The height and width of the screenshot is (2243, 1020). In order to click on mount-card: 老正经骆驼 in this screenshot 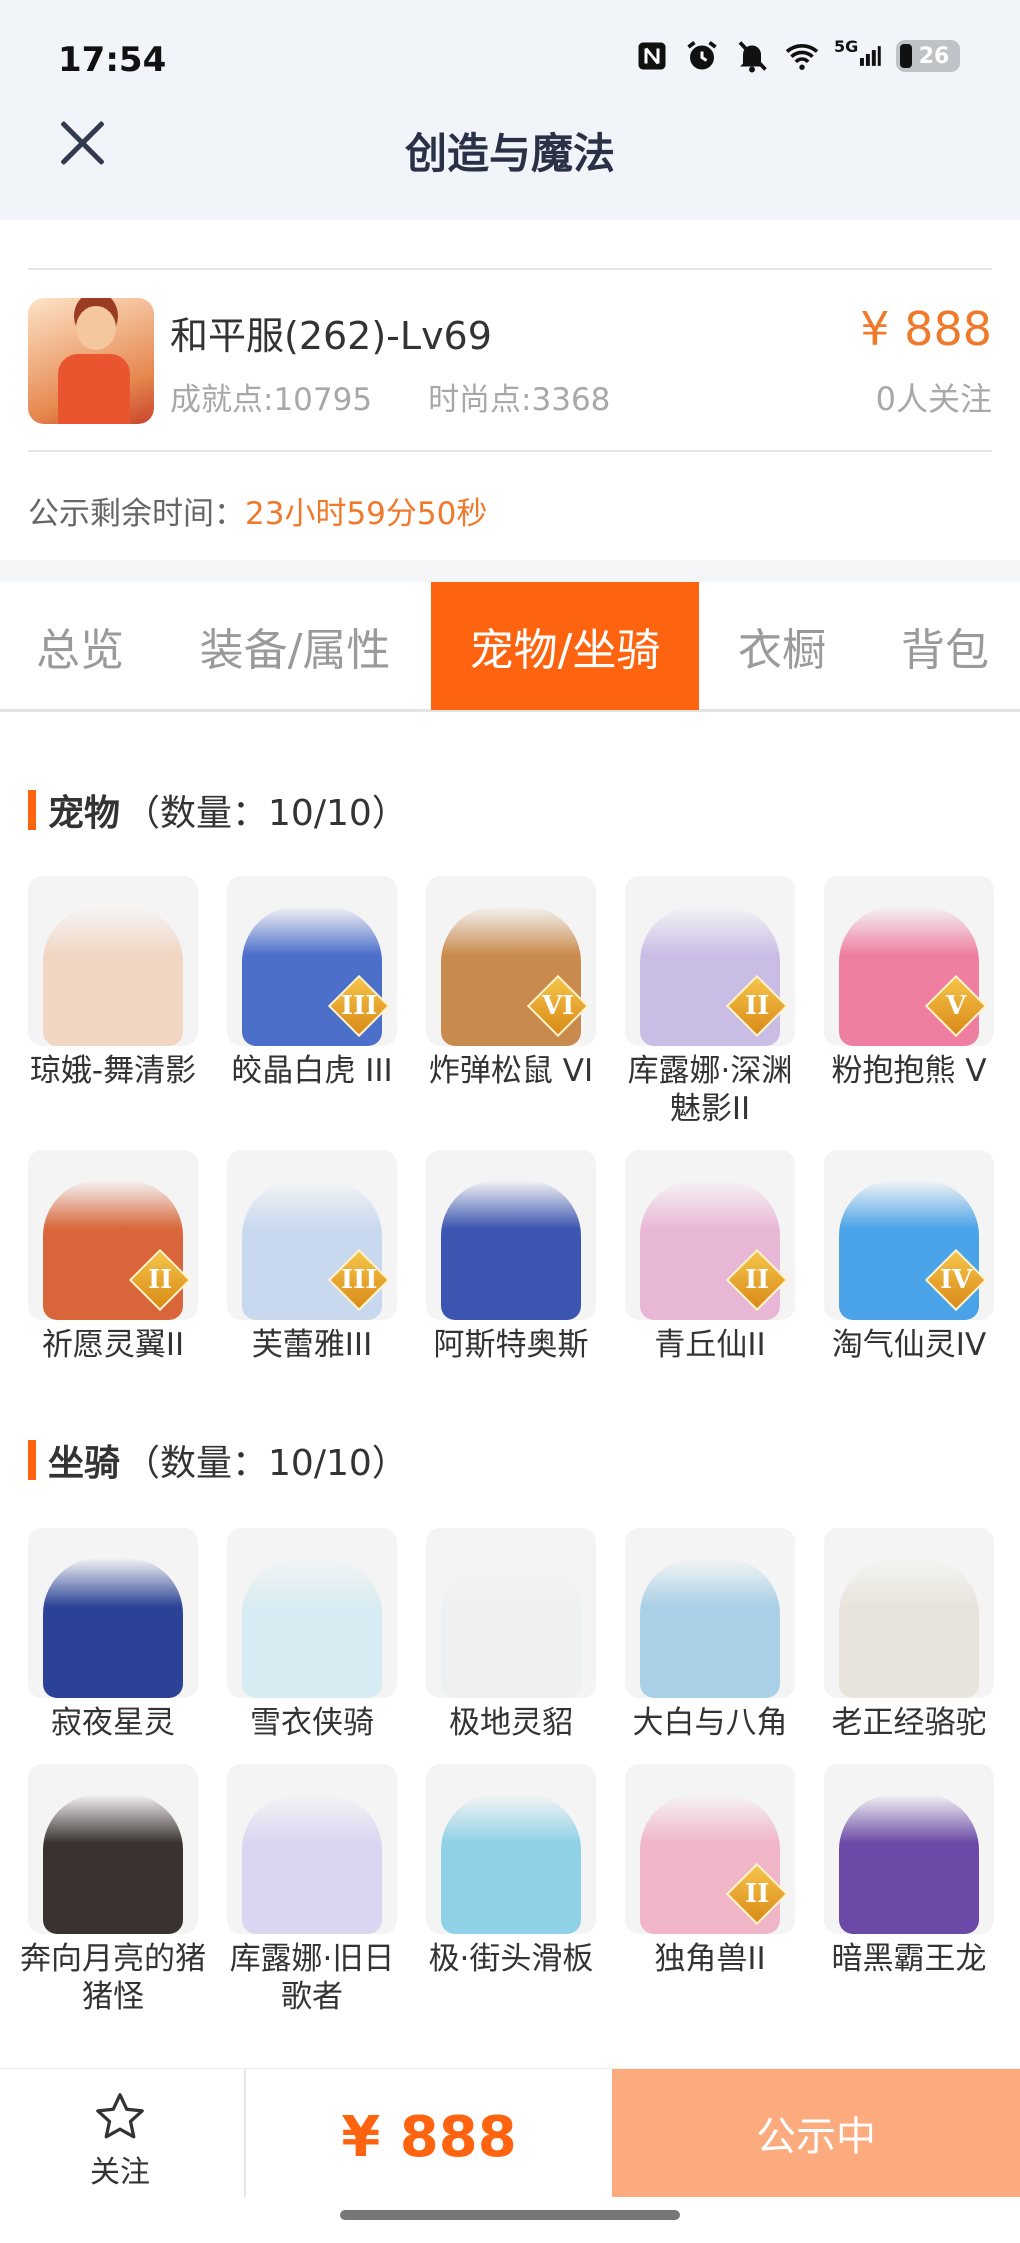, I will do `click(909, 1635)`.